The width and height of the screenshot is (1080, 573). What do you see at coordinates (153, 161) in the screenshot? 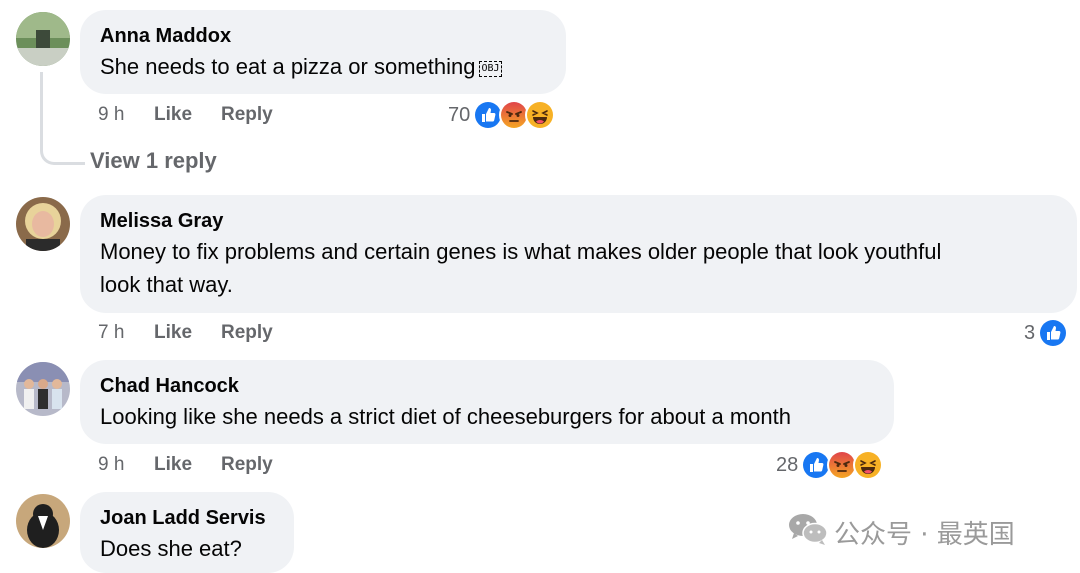
I see `view-replies-link: View 1 reply` at bounding box center [153, 161].